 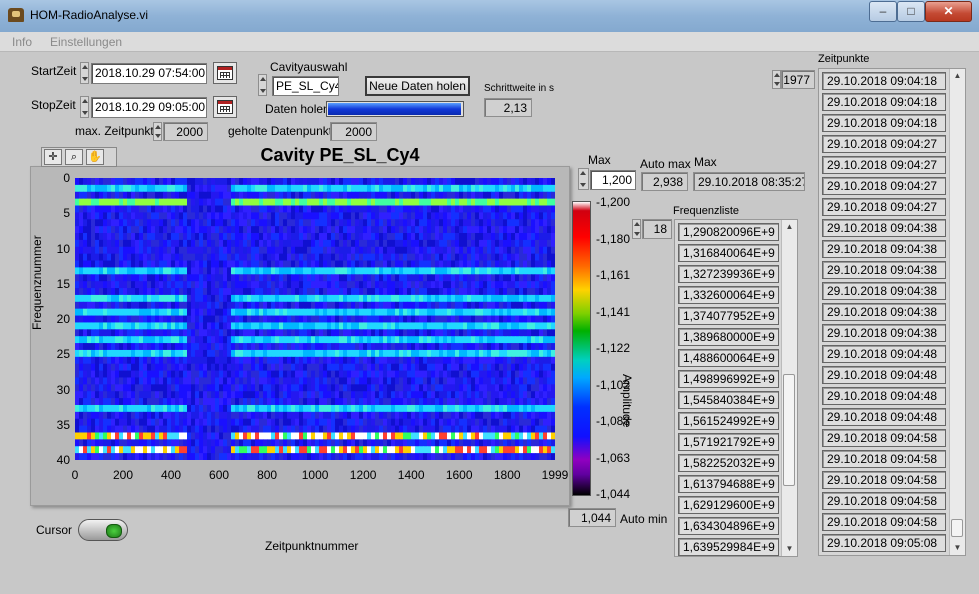 I want to click on list-item: 1,374077952E+9, so click(x=728, y=316).